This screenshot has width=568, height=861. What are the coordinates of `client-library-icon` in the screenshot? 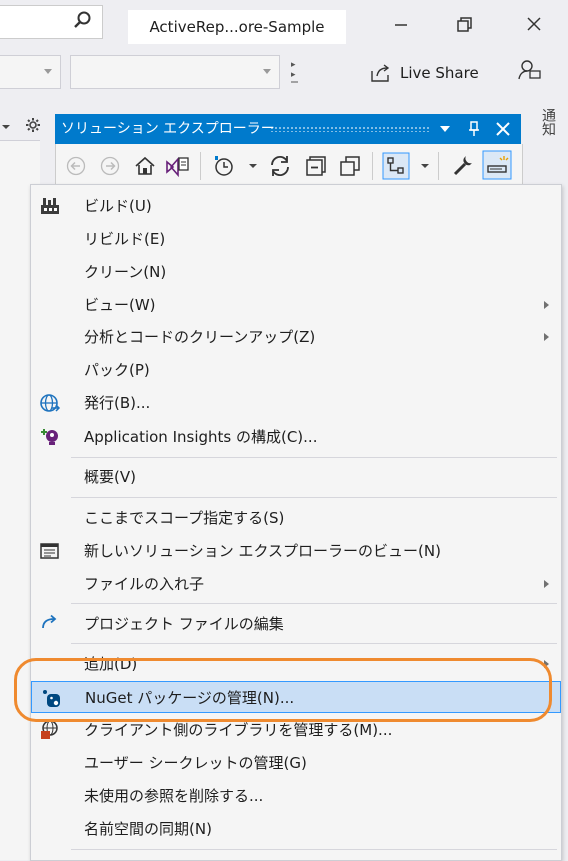 It's located at (49, 729).